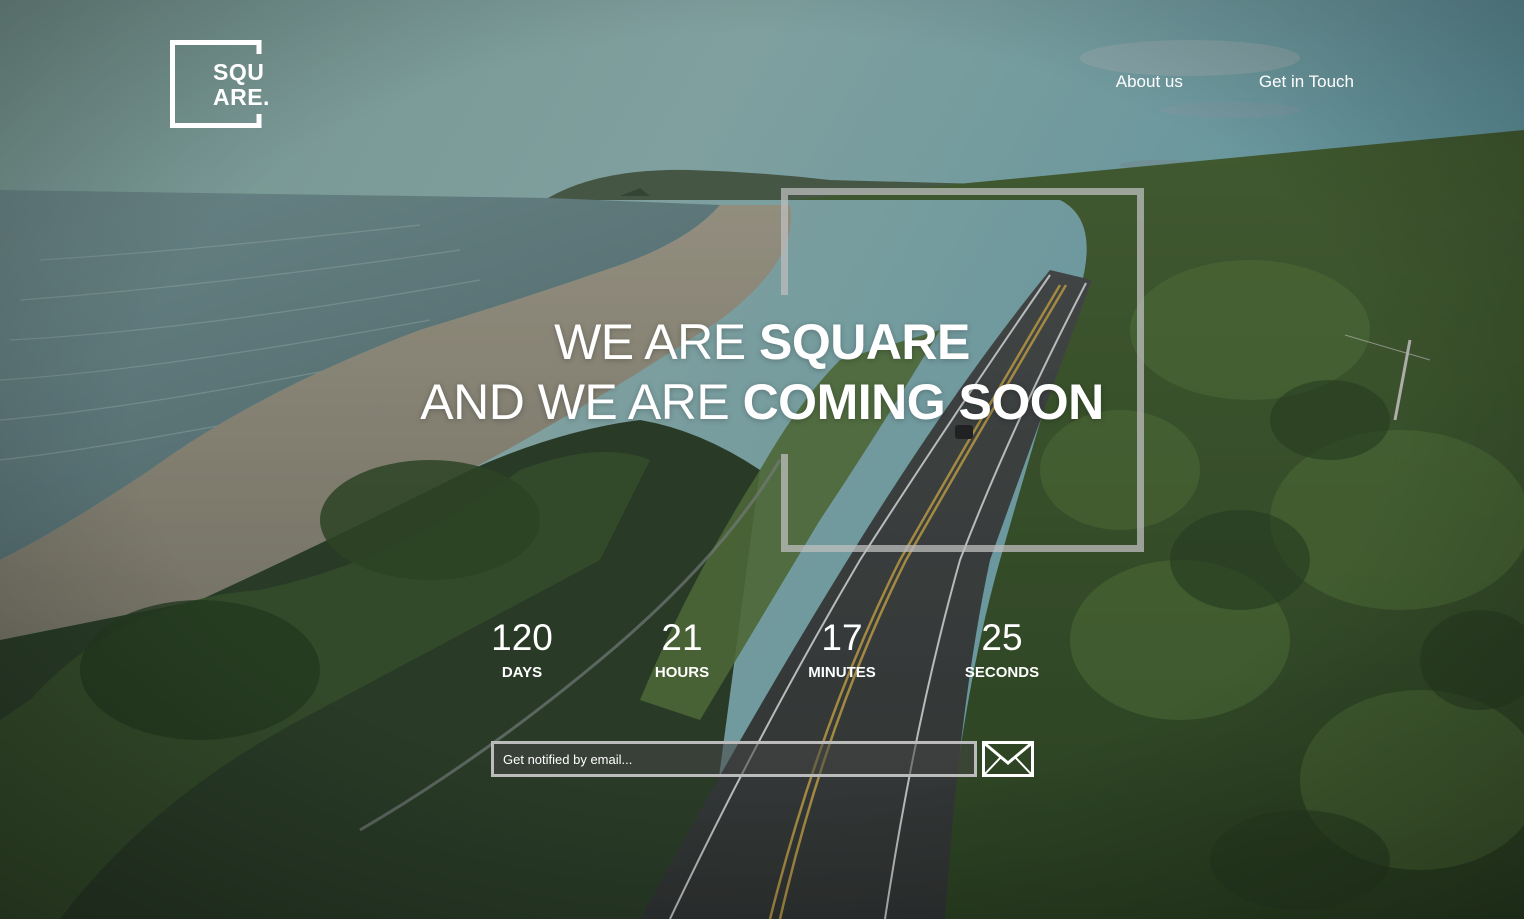 Image resolution: width=1524 pixels, height=919 pixels. I want to click on countdown-seconds-value: 25, so click(1002, 637).